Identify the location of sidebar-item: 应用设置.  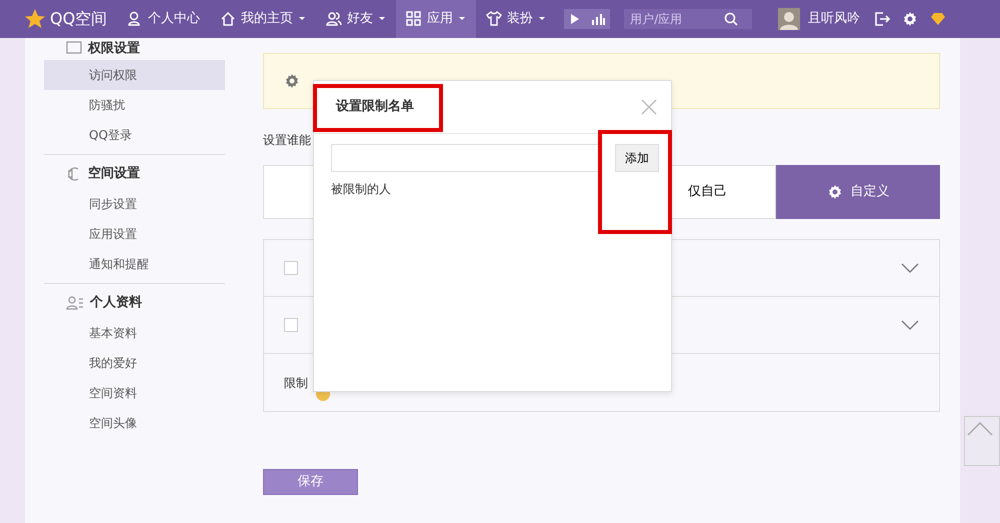
(134, 234).